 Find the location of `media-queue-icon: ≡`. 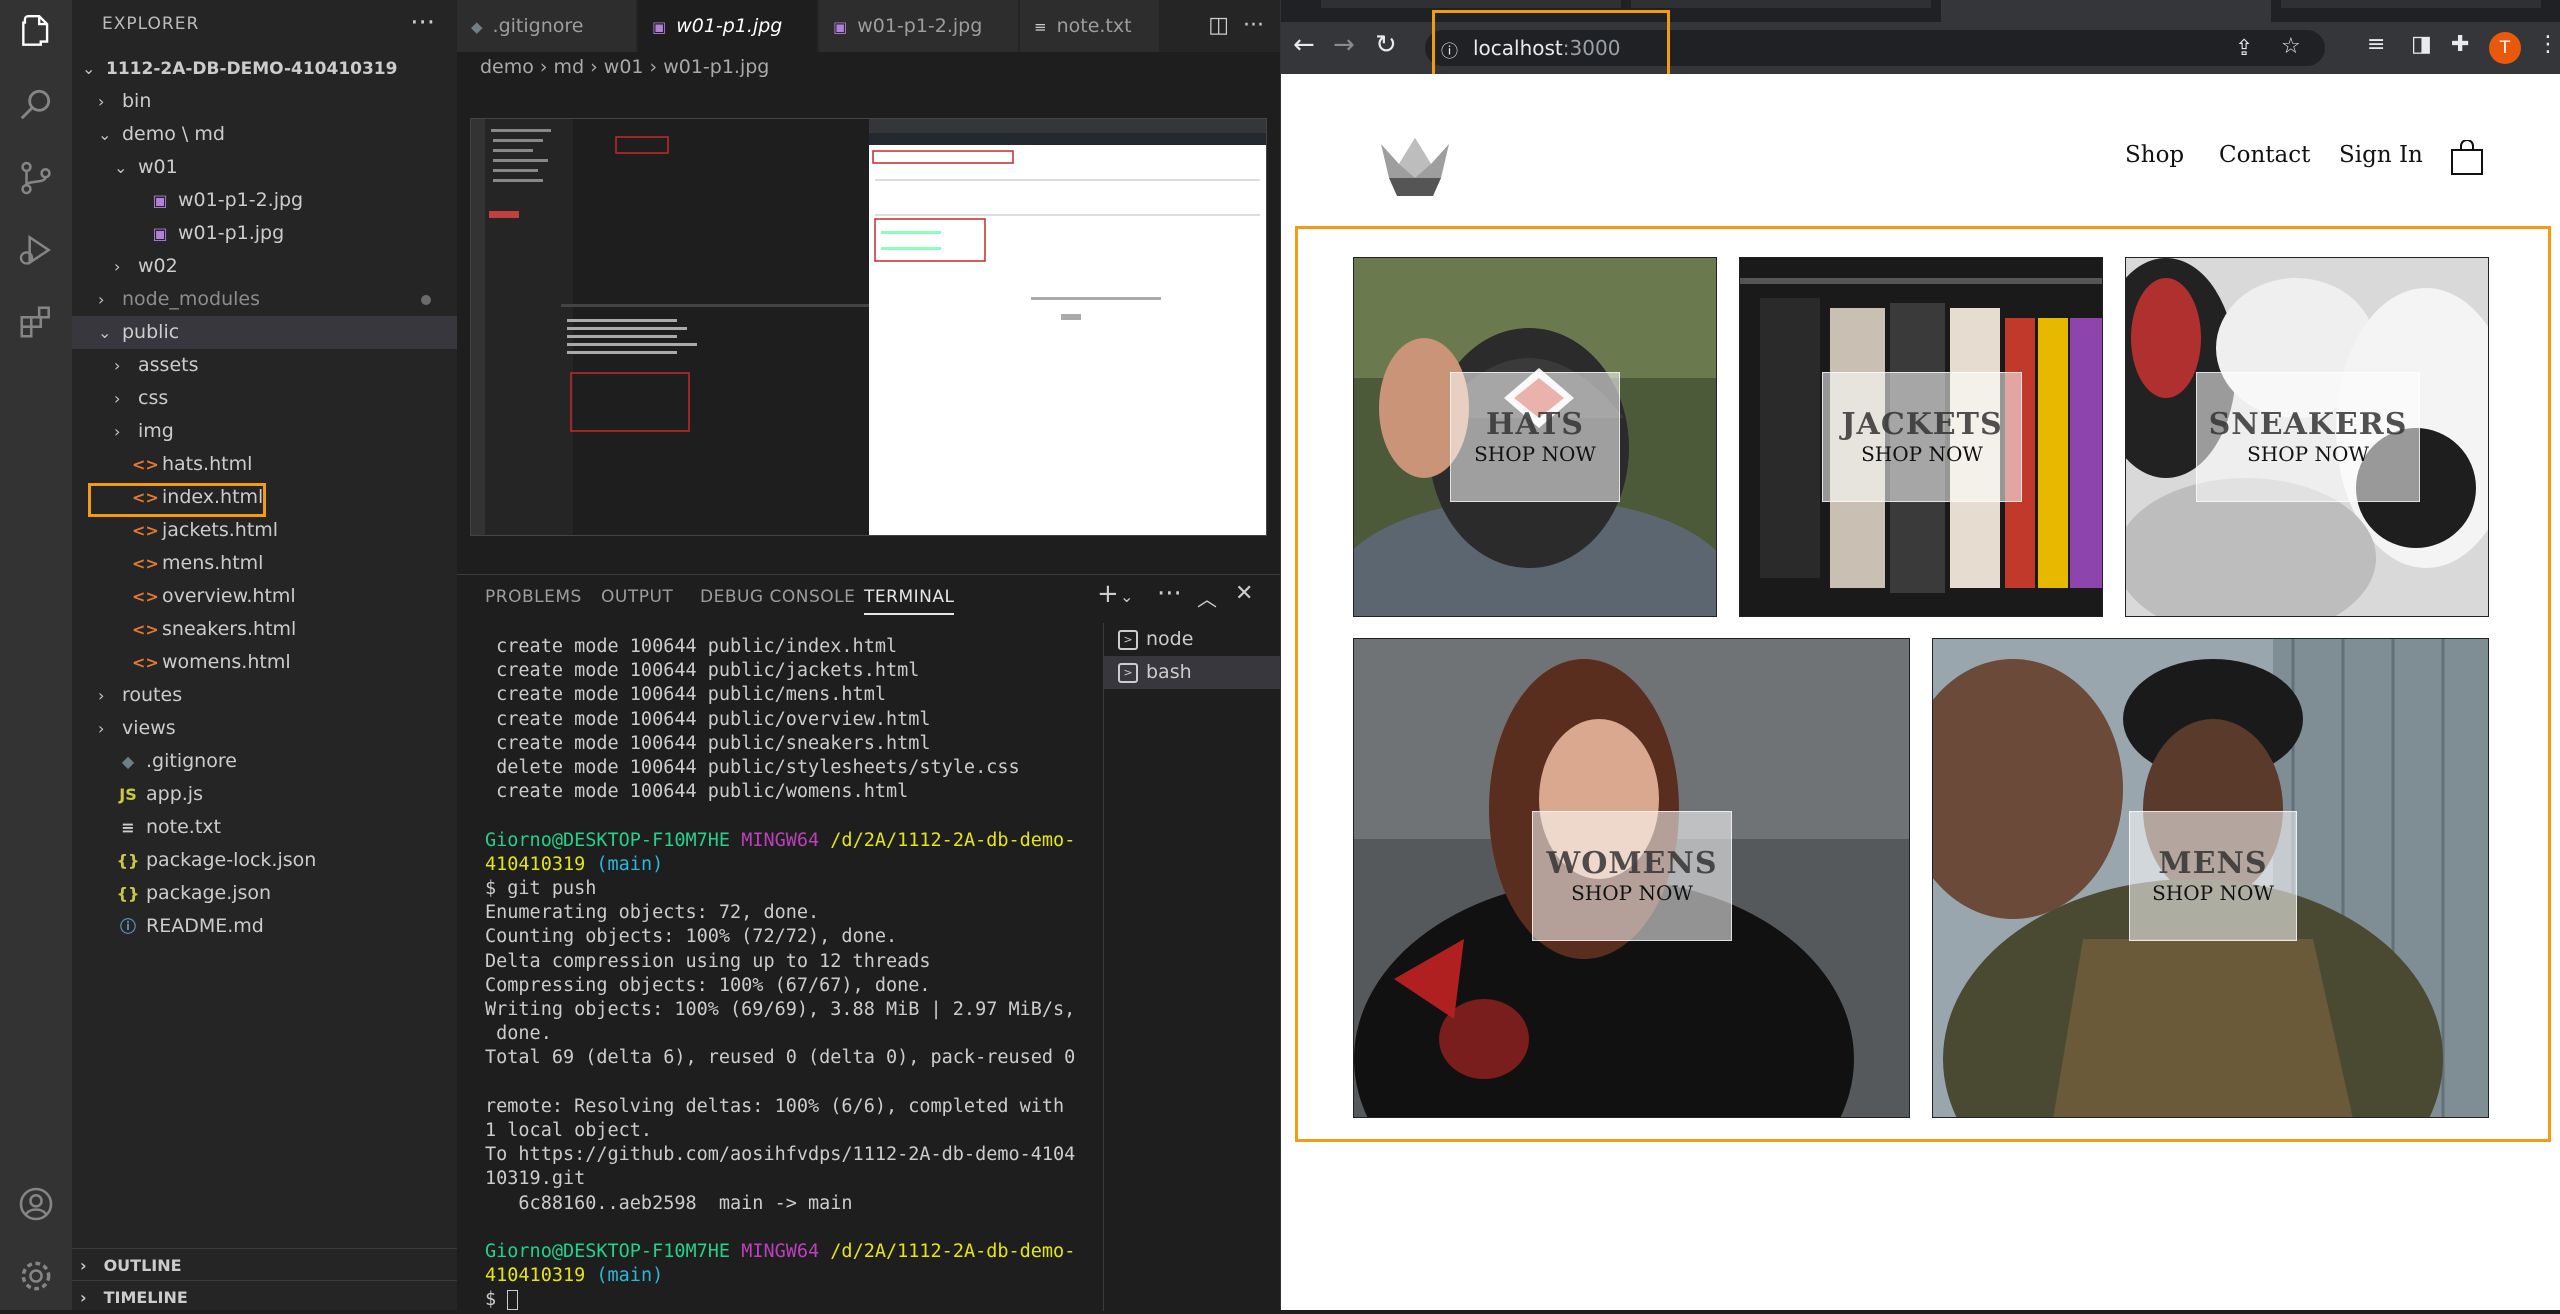

media-queue-icon: ≡ is located at coordinates (2376, 44).